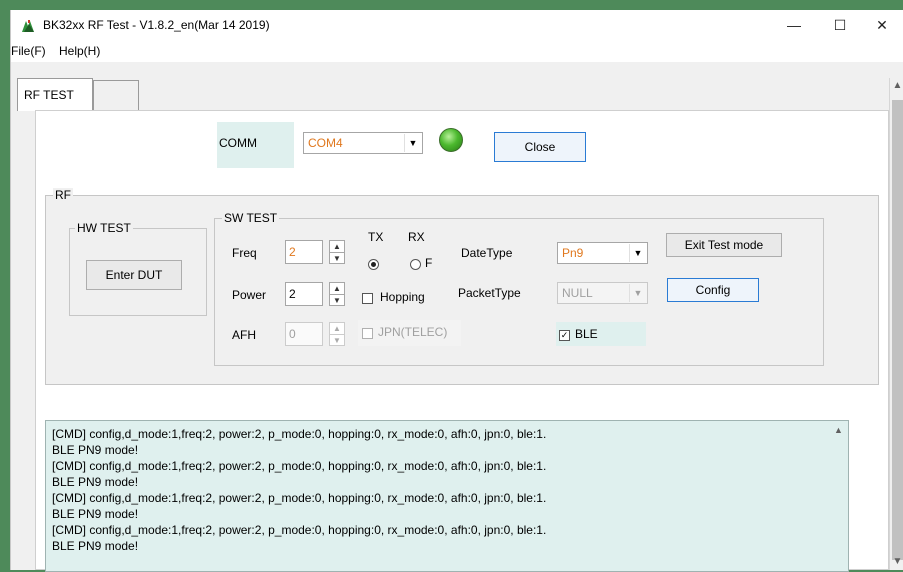 The height and width of the screenshot is (572, 903). Describe the element at coordinates (367, 298) in the screenshot. I see `hopping-checkbox` at that location.